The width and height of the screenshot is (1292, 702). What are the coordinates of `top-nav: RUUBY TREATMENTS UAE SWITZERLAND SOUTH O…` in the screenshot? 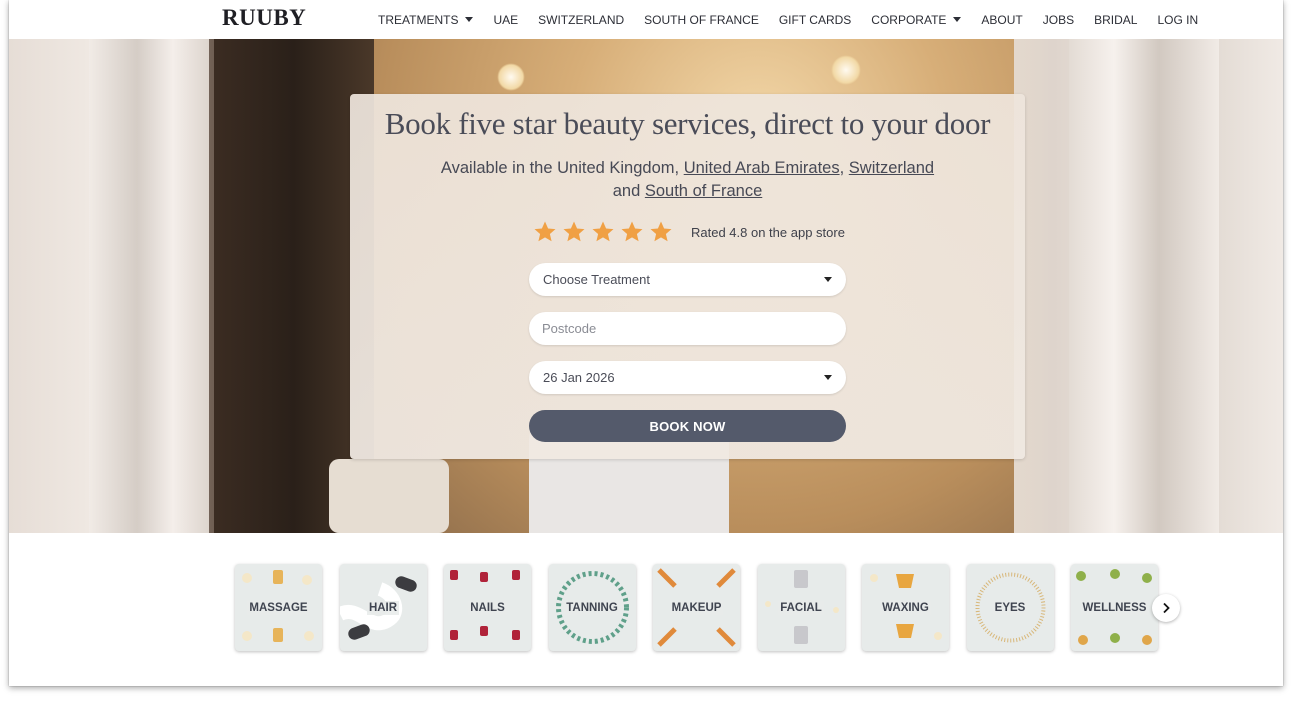 It's located at (646, 19).